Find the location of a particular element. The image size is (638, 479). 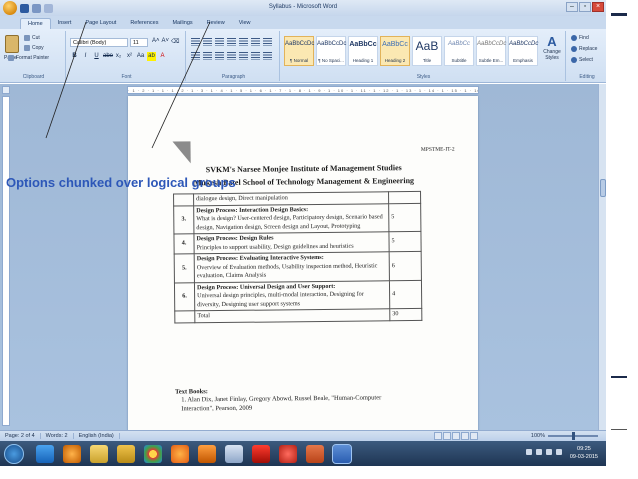

tab-references: References is located at coordinates (144, 23).